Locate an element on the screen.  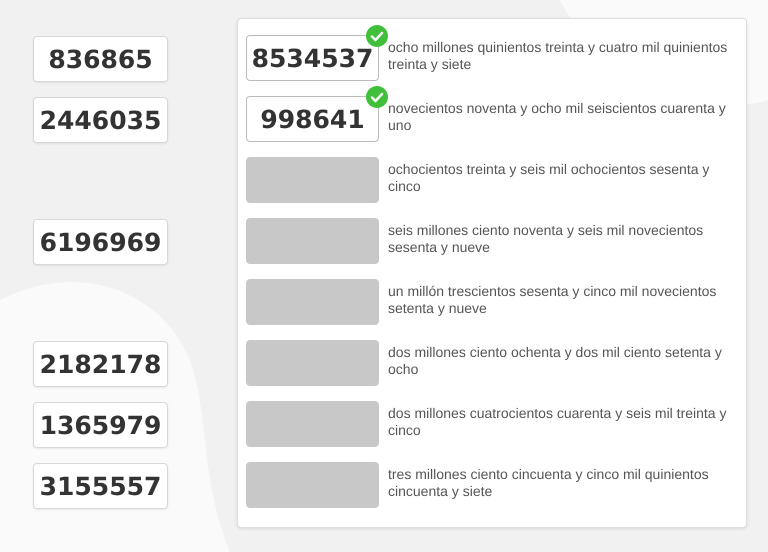
number-tile: 2446035 is located at coordinates (100, 120).